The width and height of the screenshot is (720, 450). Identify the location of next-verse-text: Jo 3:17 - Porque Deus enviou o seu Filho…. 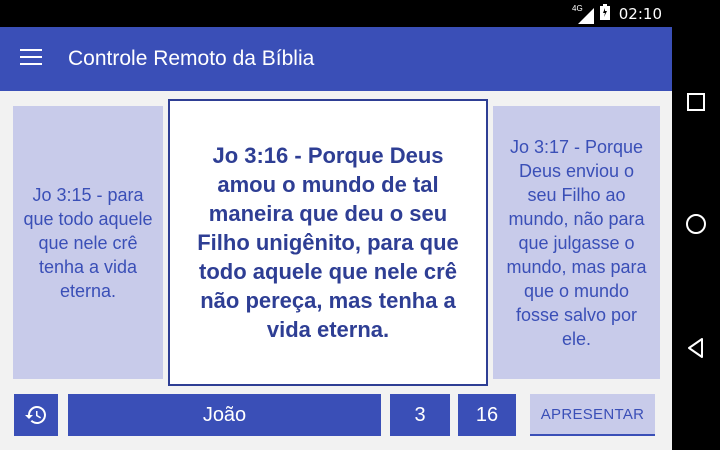
(576, 242).